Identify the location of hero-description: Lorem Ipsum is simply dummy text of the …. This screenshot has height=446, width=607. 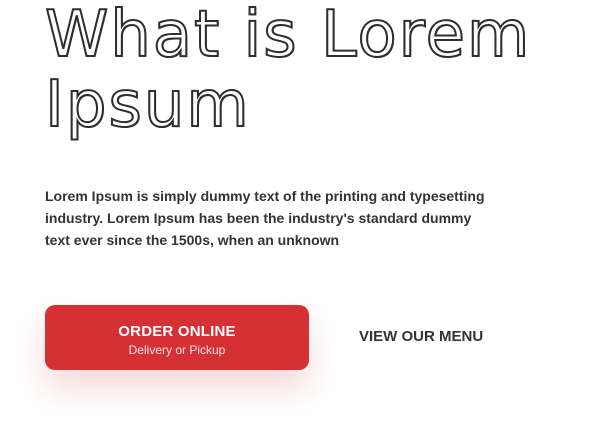
(265, 218).